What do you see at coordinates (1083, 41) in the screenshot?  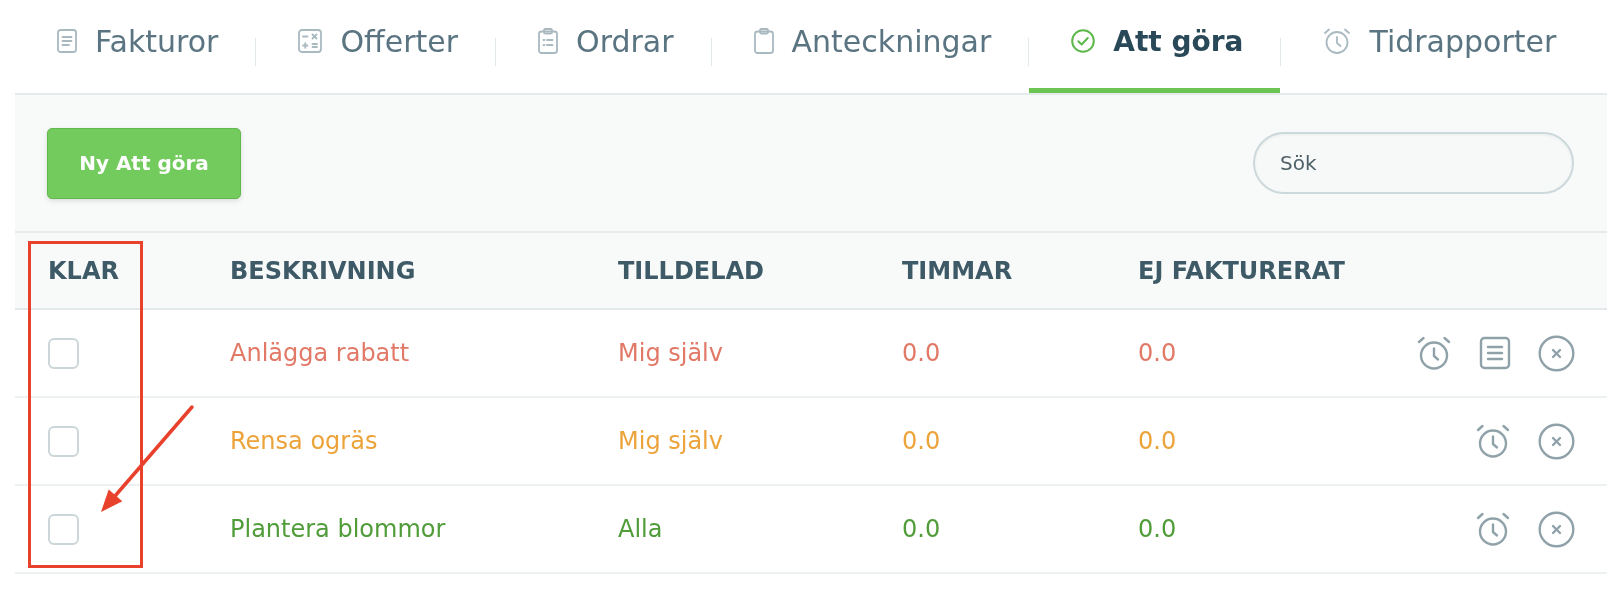 I see `check-circle-icon` at bounding box center [1083, 41].